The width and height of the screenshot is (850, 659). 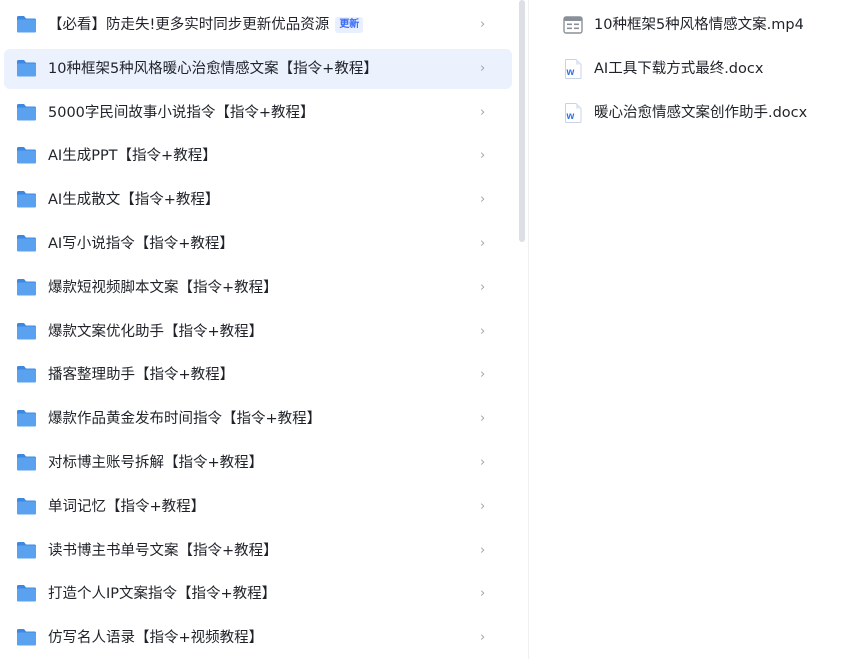 I want to click on folder-label-text: 5000字民间故事小说指令【指令+教程】, so click(x=181, y=112).